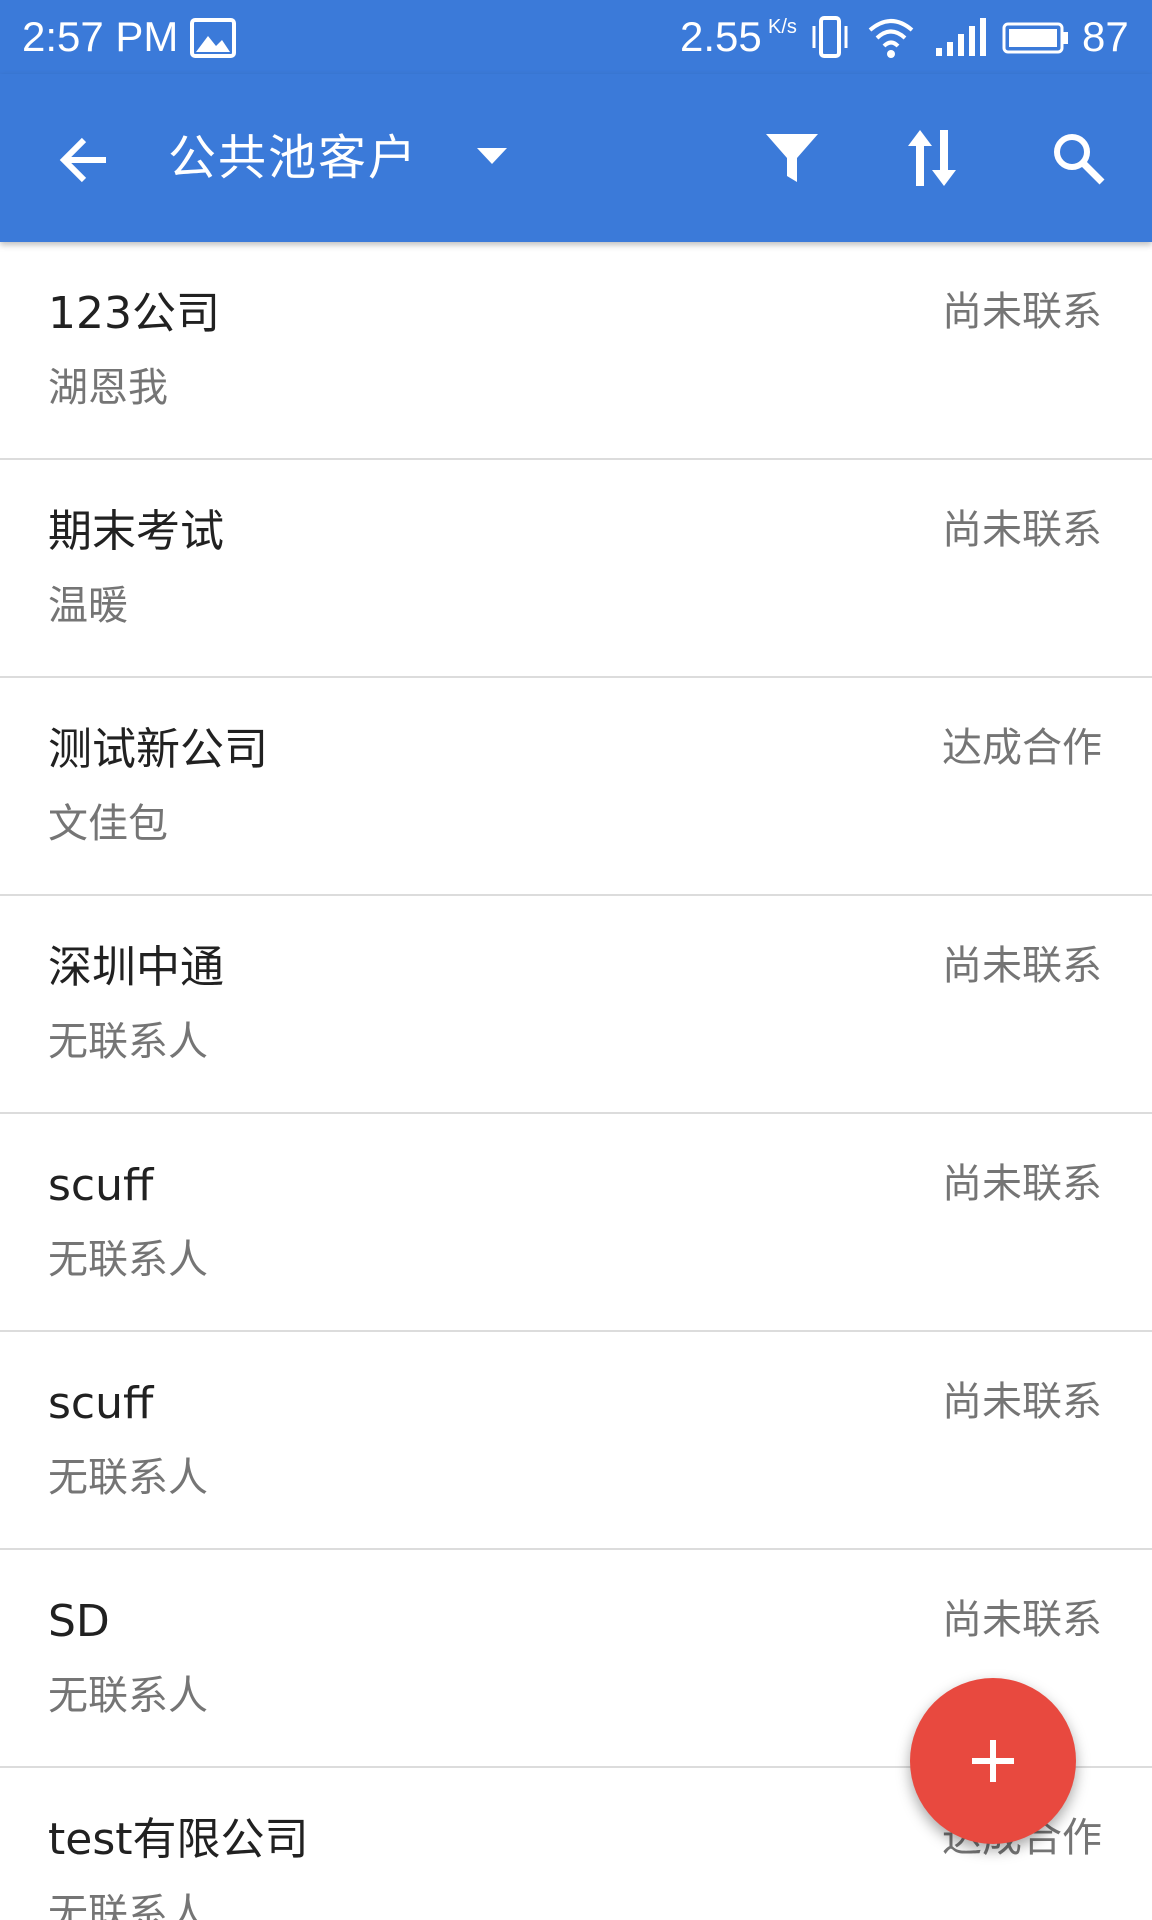 The width and height of the screenshot is (1152, 1920). What do you see at coordinates (721, 36) in the screenshot?
I see `status-net-speed: 2.55` at bounding box center [721, 36].